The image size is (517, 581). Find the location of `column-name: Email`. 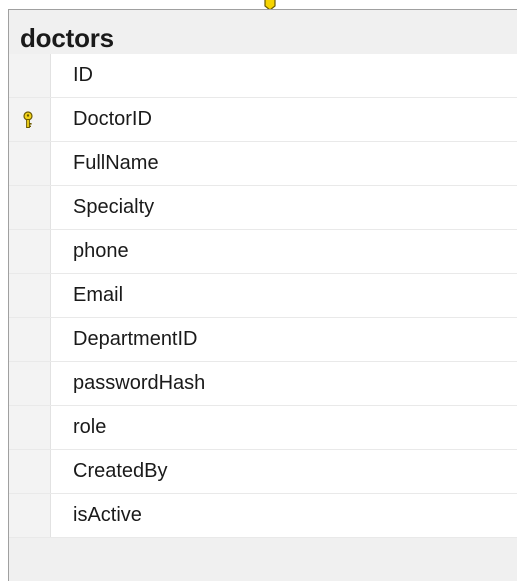

column-name: Email is located at coordinates (98, 295).